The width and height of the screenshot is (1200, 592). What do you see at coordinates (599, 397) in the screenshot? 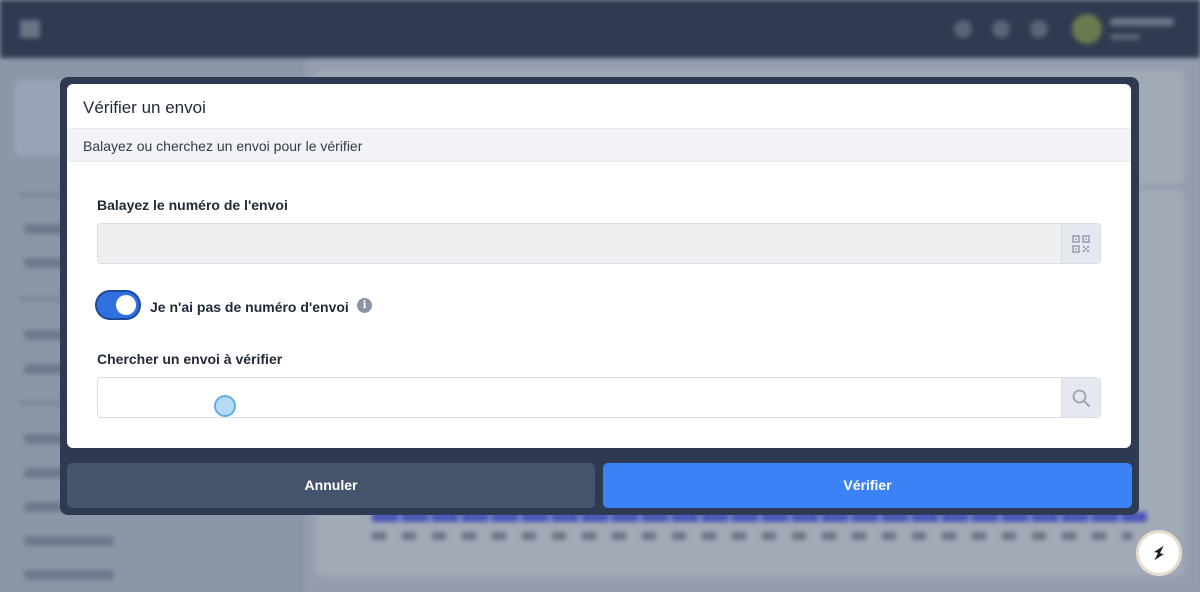
I see `search-shipment-input` at bounding box center [599, 397].